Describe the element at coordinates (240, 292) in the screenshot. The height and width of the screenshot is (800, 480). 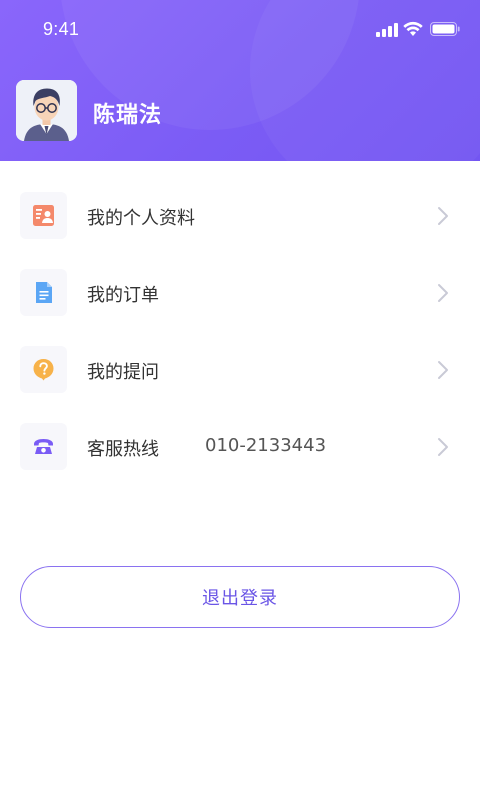
I see `menu-item-orders: 我的订单` at that location.